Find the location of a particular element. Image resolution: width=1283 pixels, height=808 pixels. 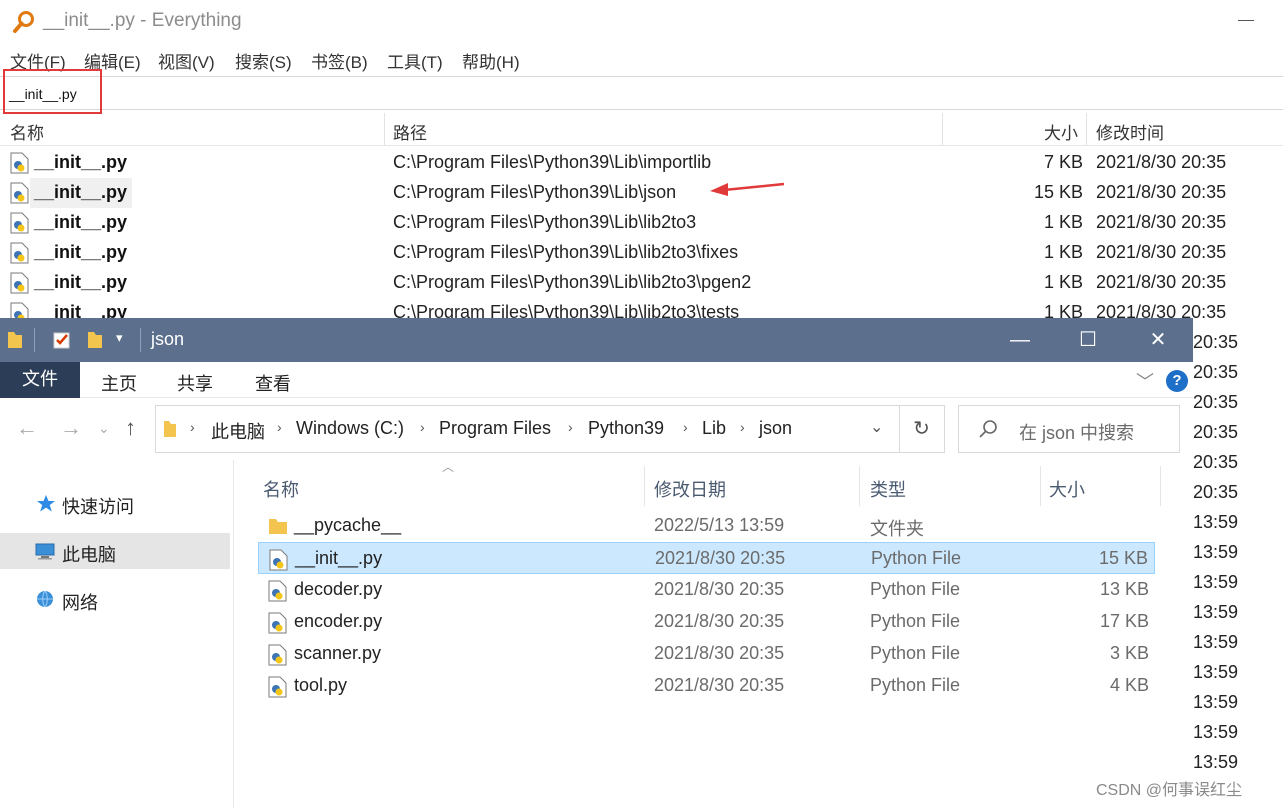

close-button: ✕ is located at coordinates (1158, 340).